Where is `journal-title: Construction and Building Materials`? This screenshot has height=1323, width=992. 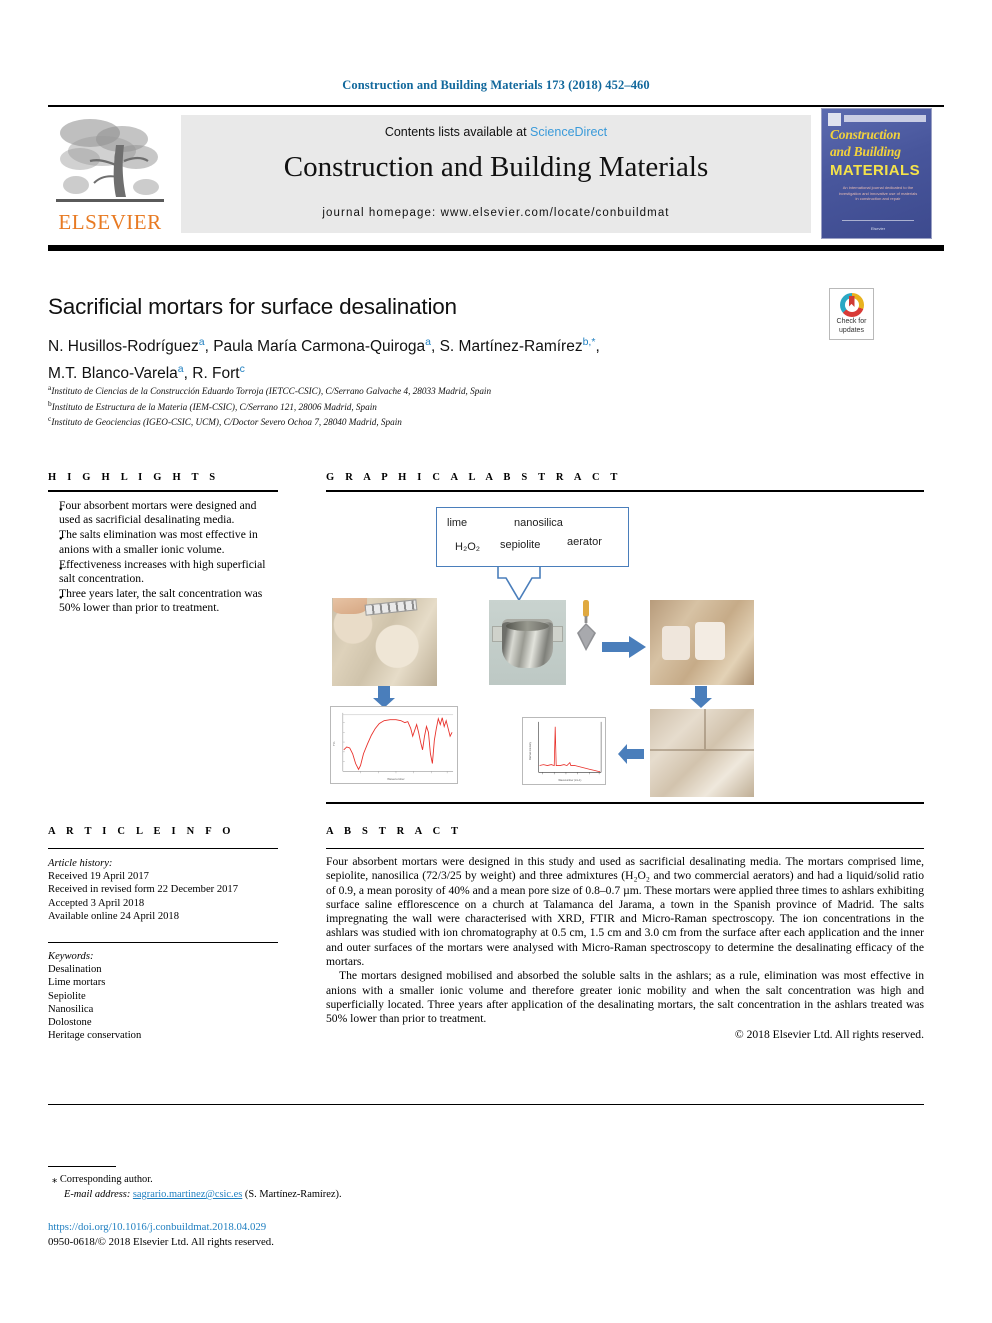 journal-title: Construction and Building Materials is located at coordinates (496, 167).